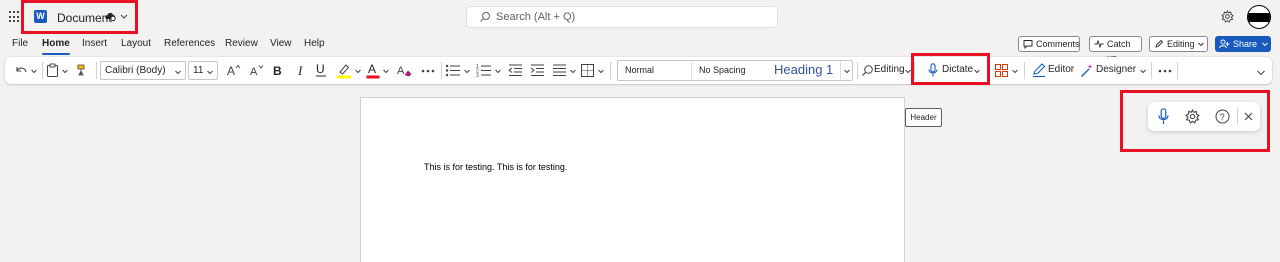 The width and height of the screenshot is (1280, 262). What do you see at coordinates (94, 43) in the screenshot?
I see `tab-insert: Insert` at bounding box center [94, 43].